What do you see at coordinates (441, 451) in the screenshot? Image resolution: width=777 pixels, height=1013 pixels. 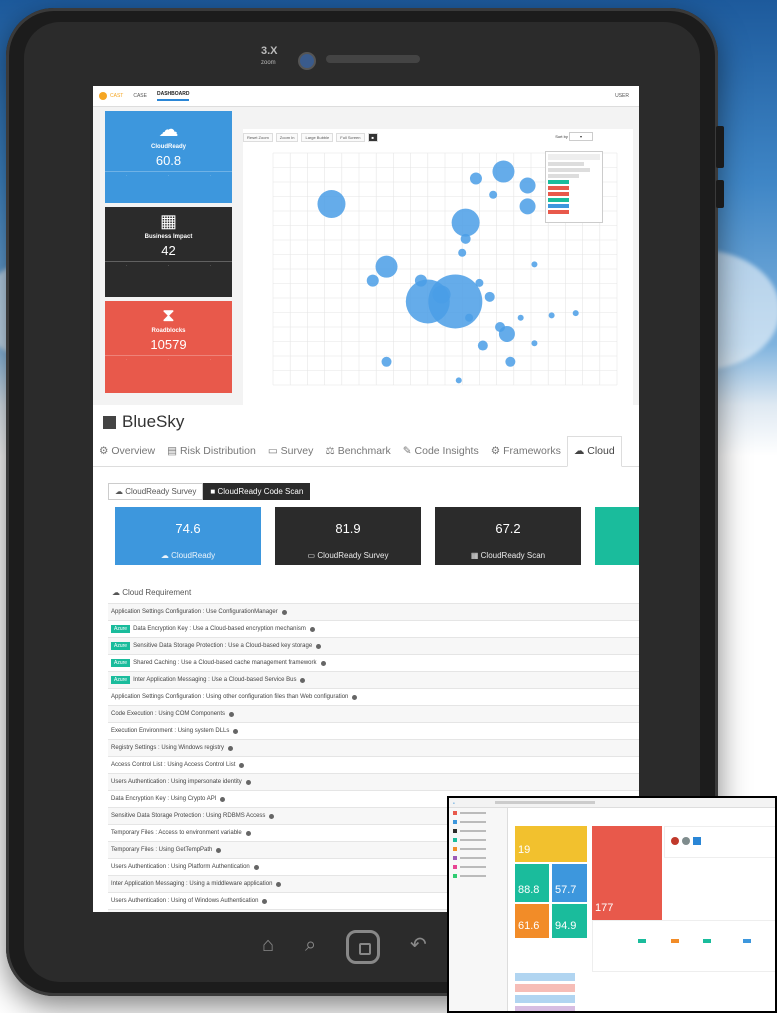 I see `tab-code-insights: ✎ Code Insights` at bounding box center [441, 451].